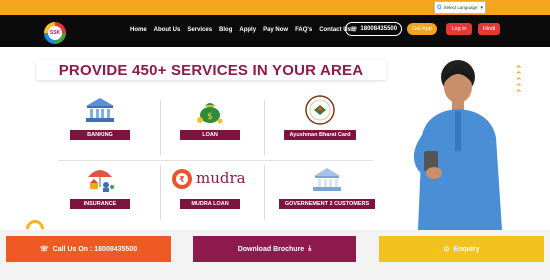 The width and height of the screenshot is (550, 280). Describe the element at coordinates (247, 30) in the screenshot. I see `nav-apply: Apply` at that location.